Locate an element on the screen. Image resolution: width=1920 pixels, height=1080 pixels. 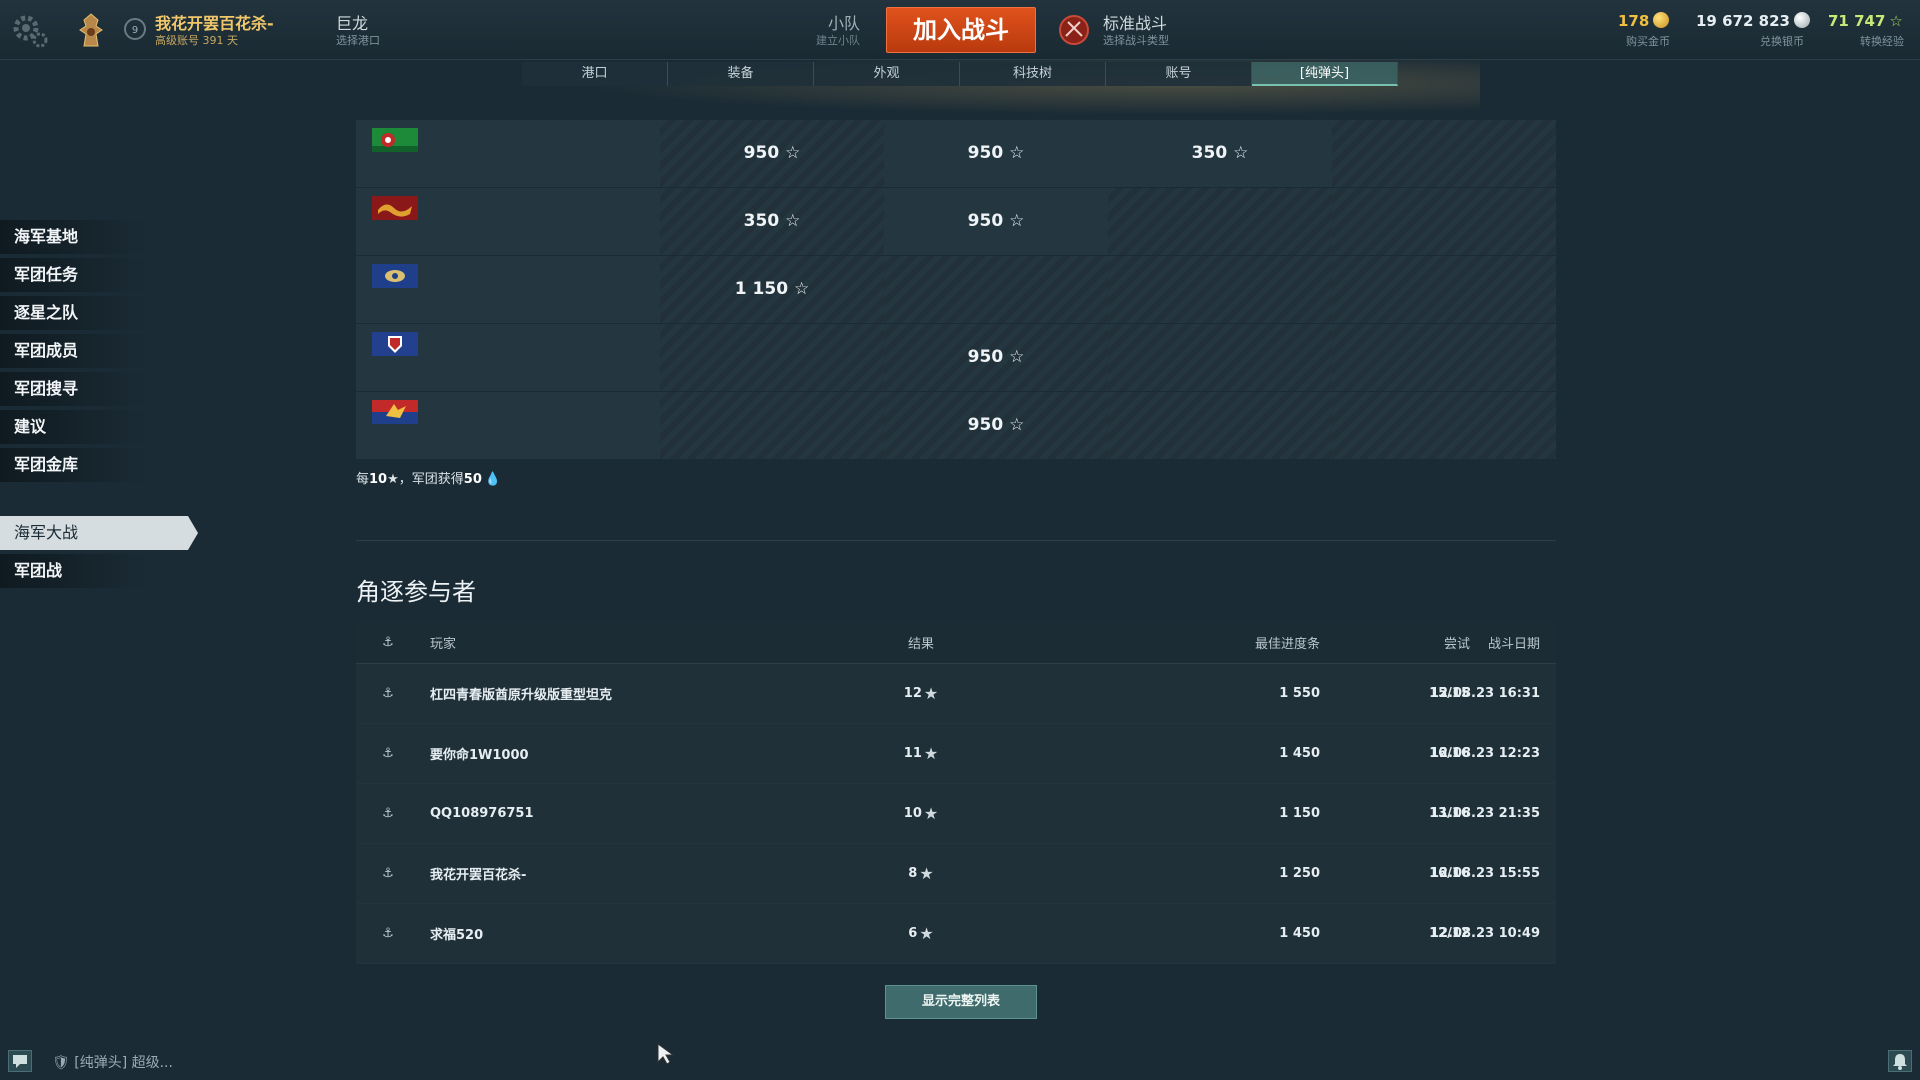
result-cell: 6 ★ is located at coordinates (921, 933).